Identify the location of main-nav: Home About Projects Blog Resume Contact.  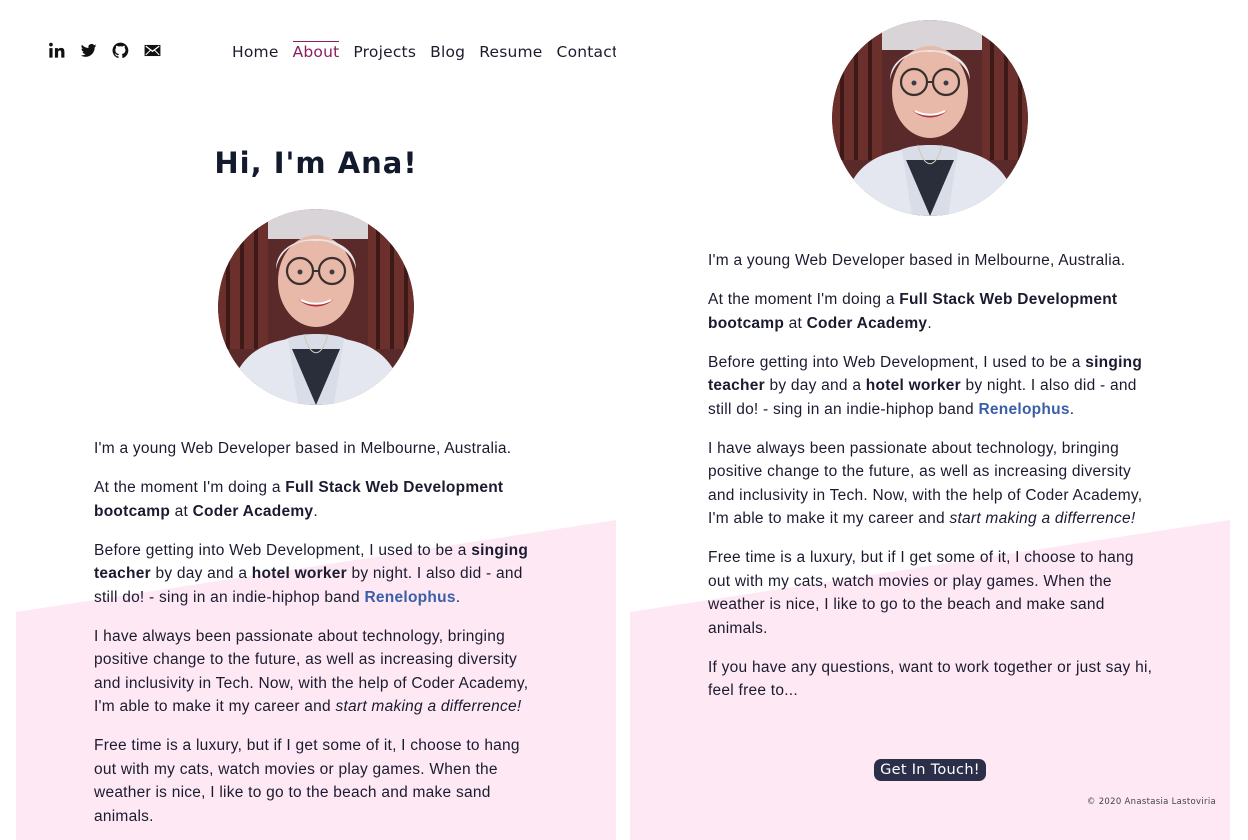
(424, 51).